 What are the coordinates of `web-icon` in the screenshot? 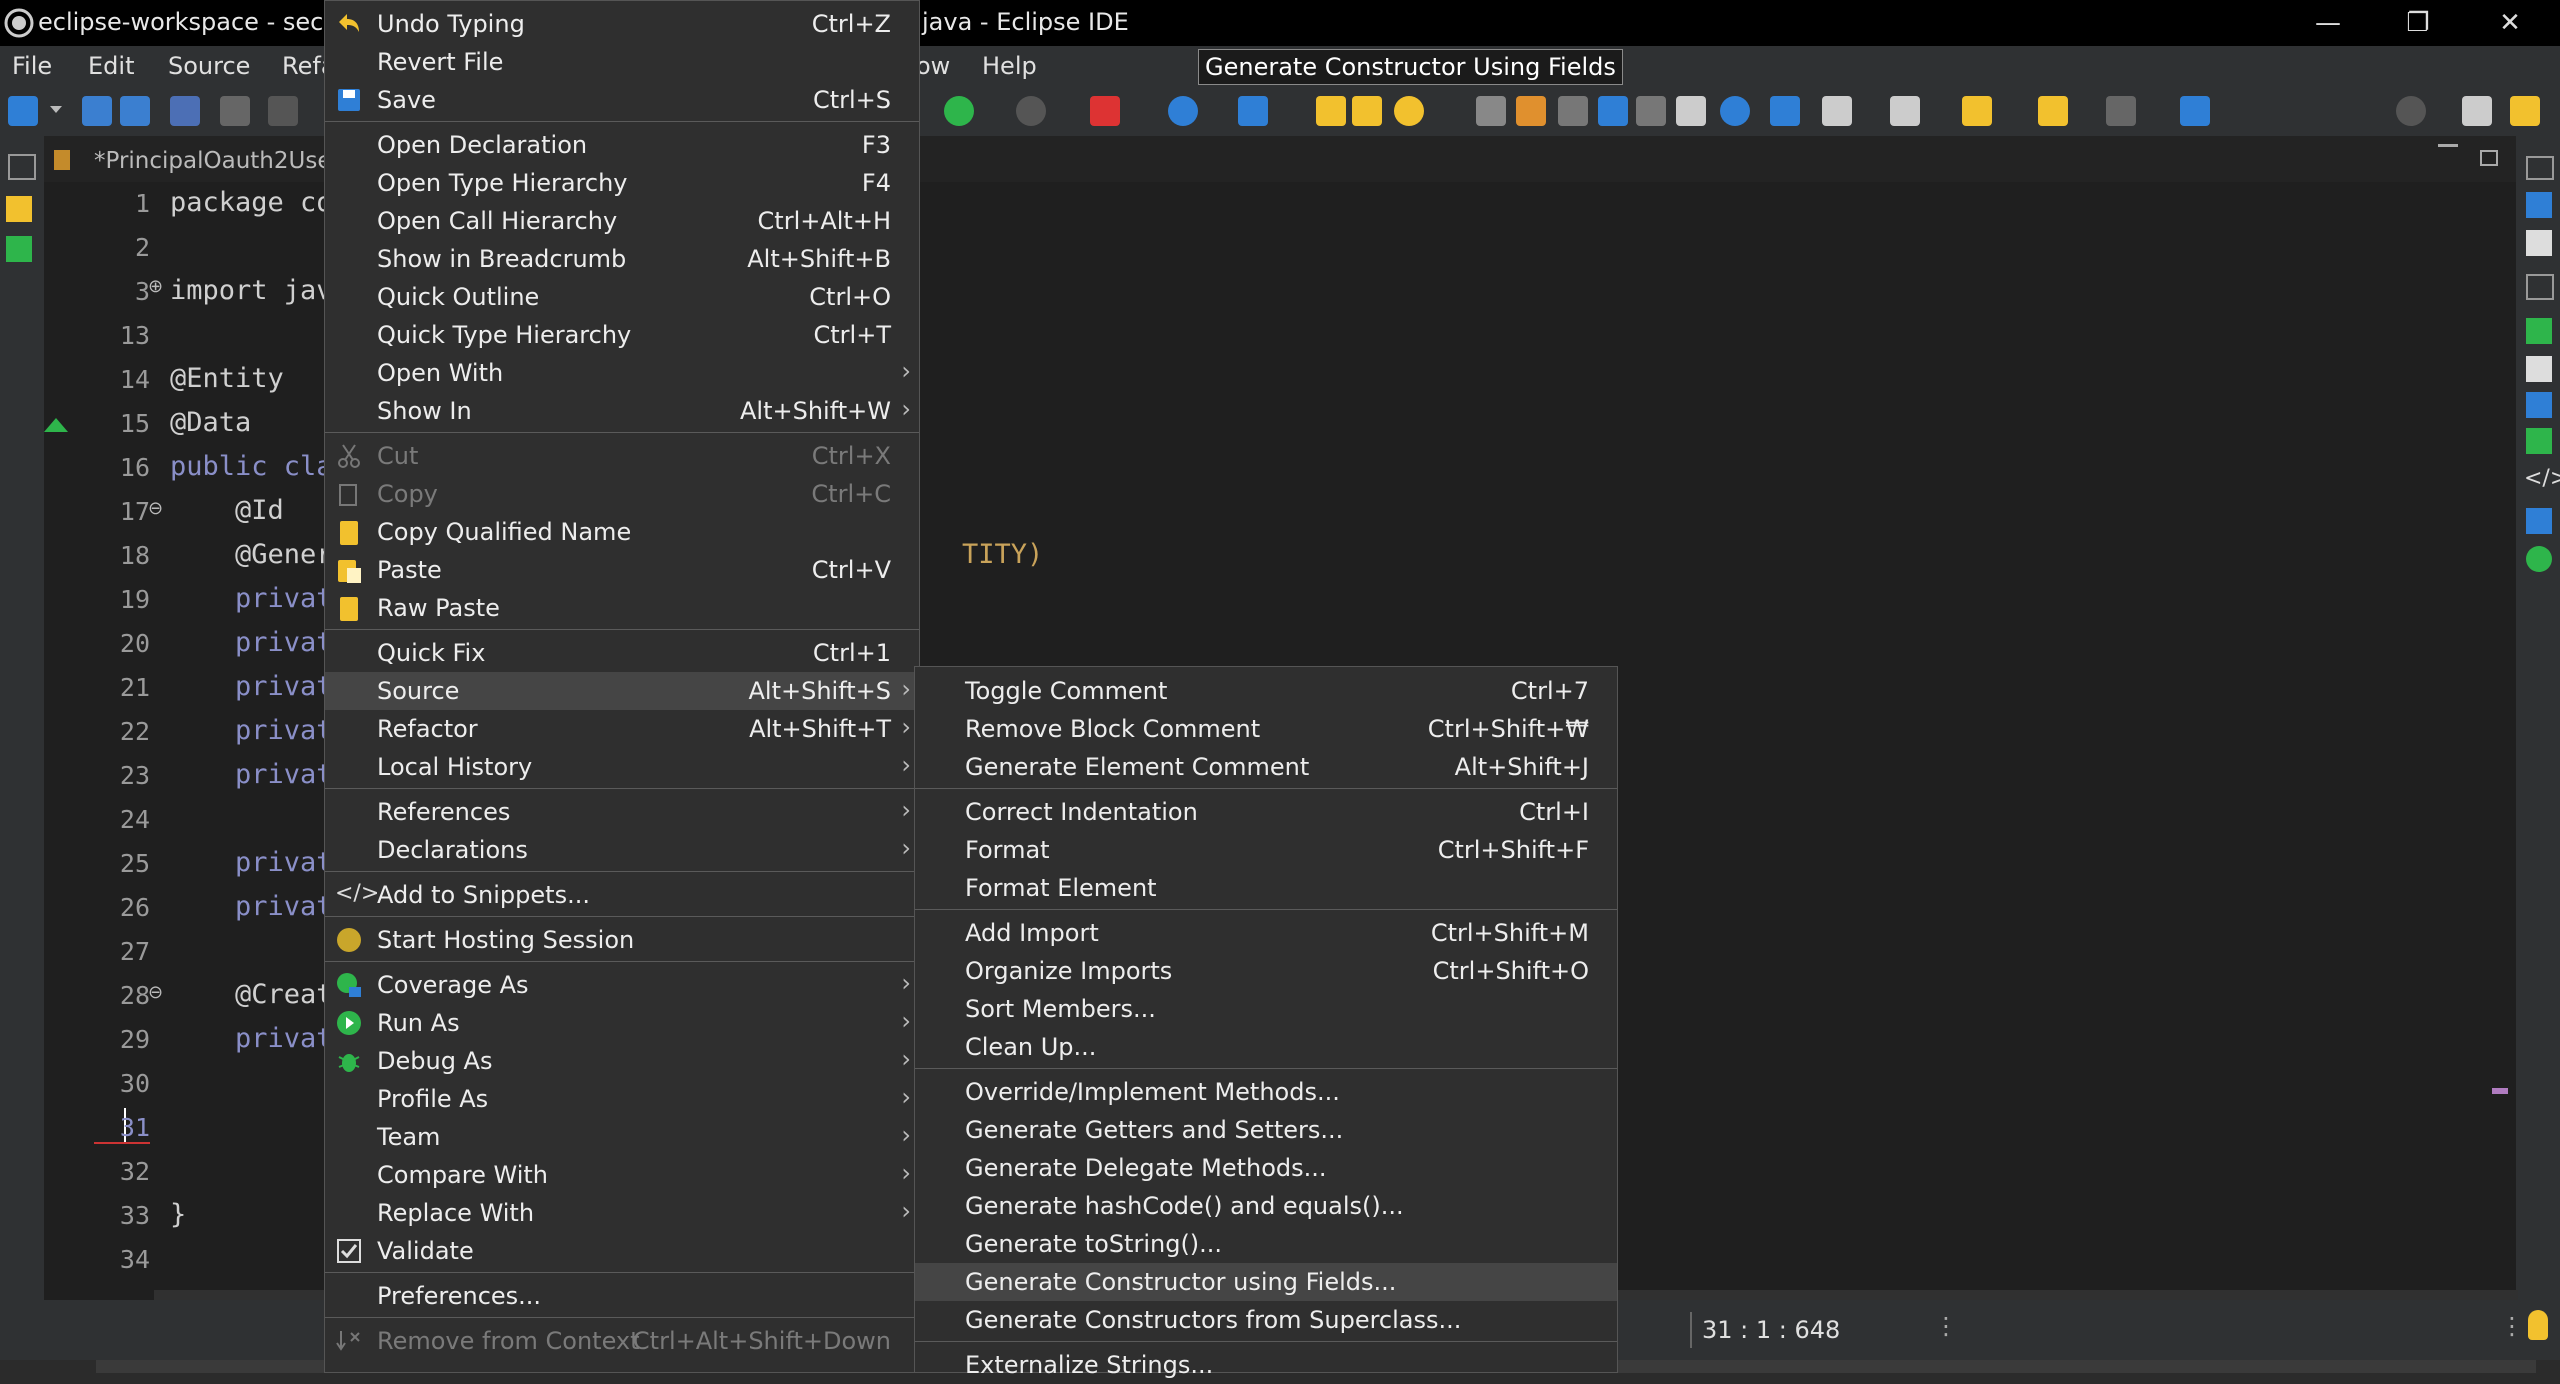 It's located at (1735, 111).